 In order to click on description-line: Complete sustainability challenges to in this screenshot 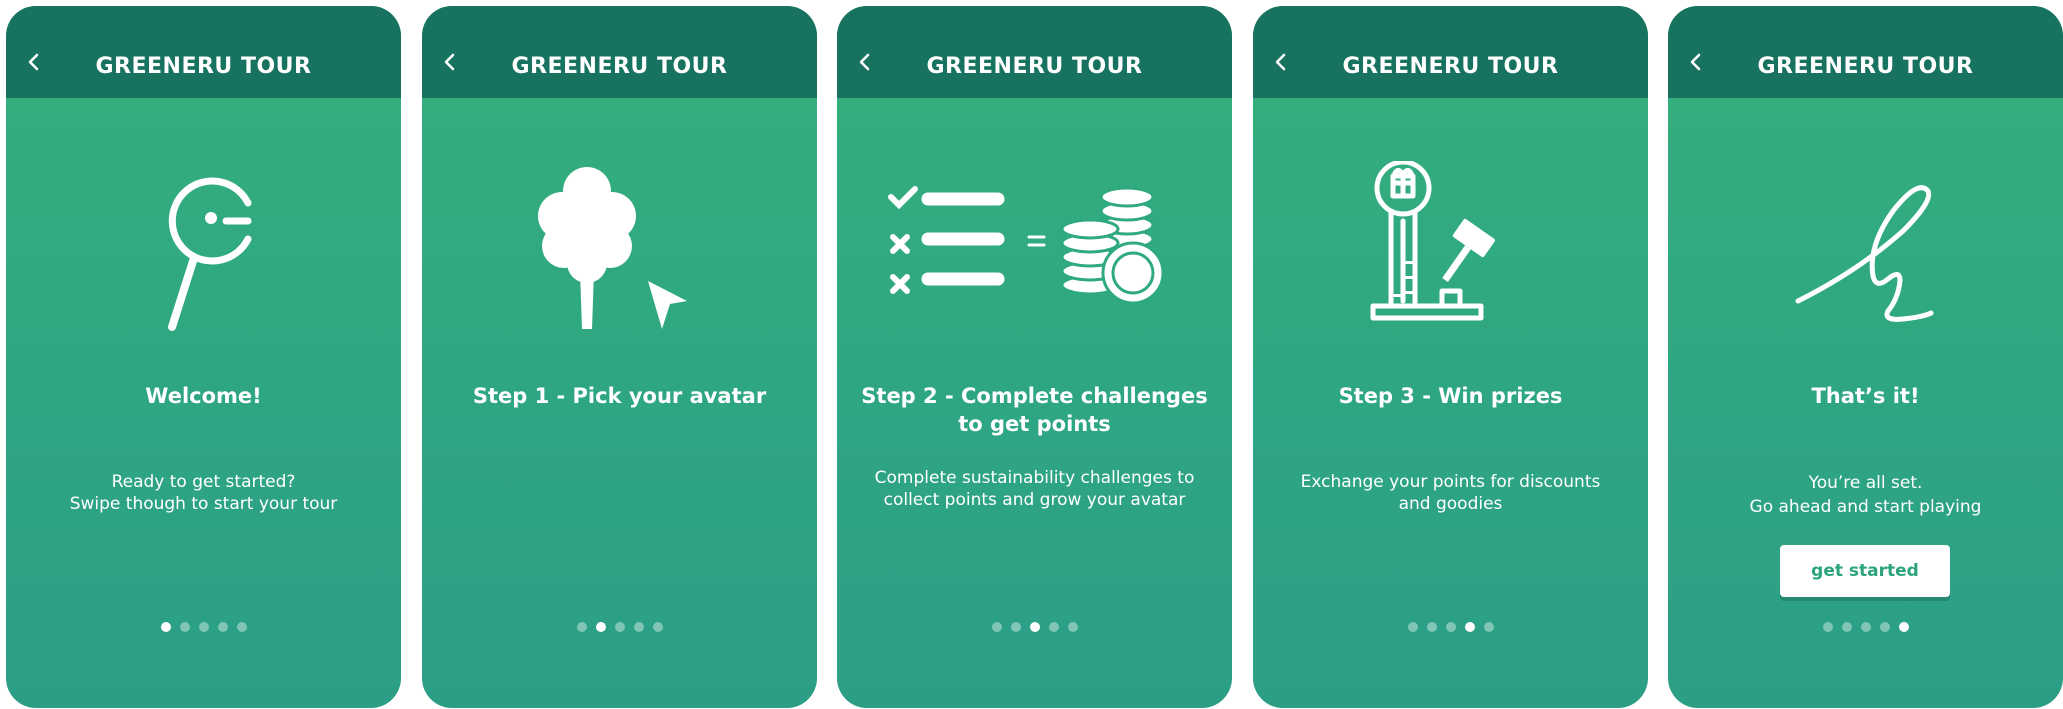, I will do `click(1034, 478)`.